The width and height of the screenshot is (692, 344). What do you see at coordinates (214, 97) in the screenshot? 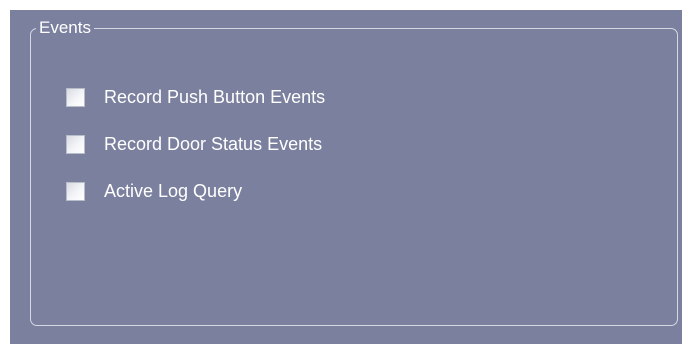
I see `checkbox-label: Record Push Button Events` at bounding box center [214, 97].